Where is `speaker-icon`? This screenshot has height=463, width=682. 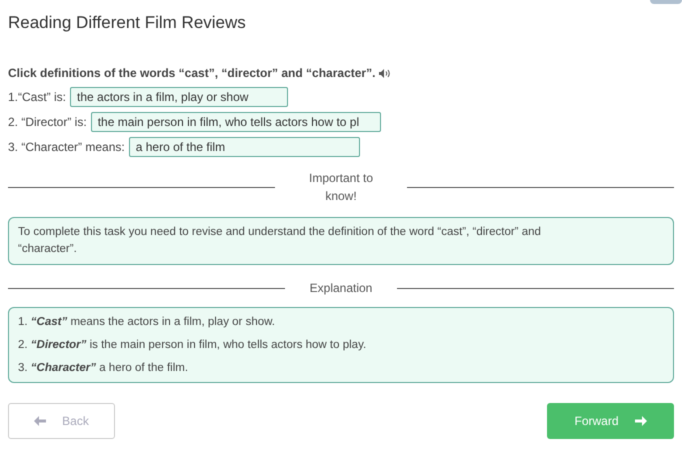
speaker-icon is located at coordinates (384, 73).